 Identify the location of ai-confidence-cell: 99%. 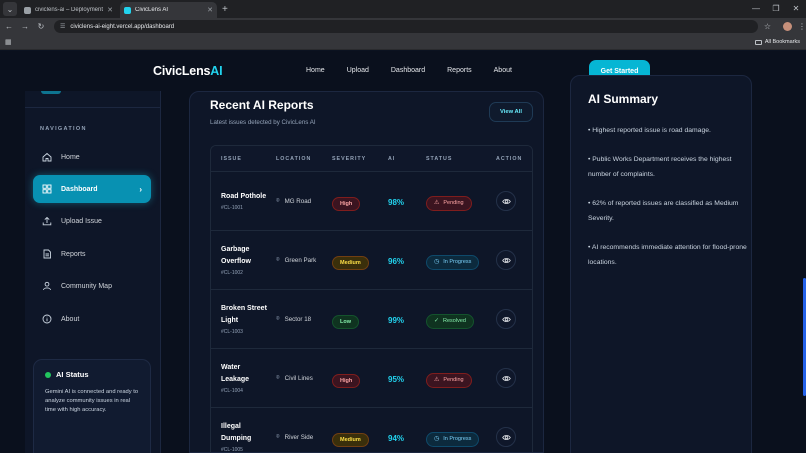
(403, 319).